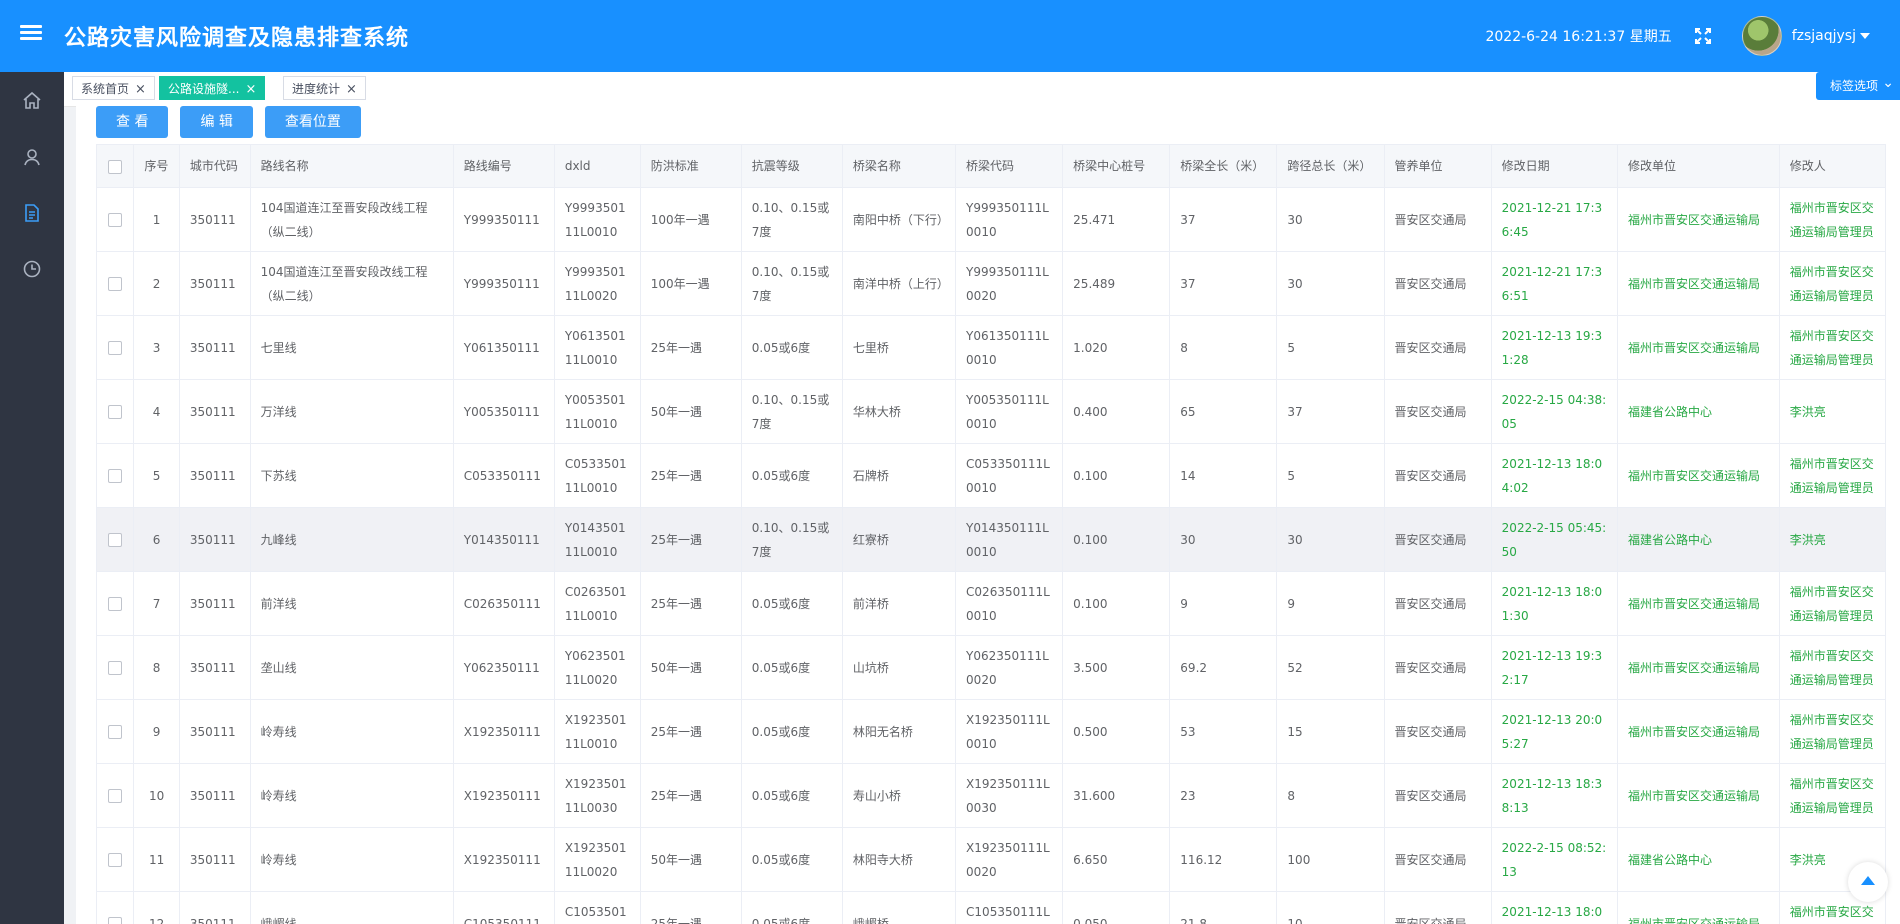 This screenshot has height=924, width=1900. Describe the element at coordinates (1857, 84) in the screenshot. I see `tag-options-button: 标签选项` at that location.